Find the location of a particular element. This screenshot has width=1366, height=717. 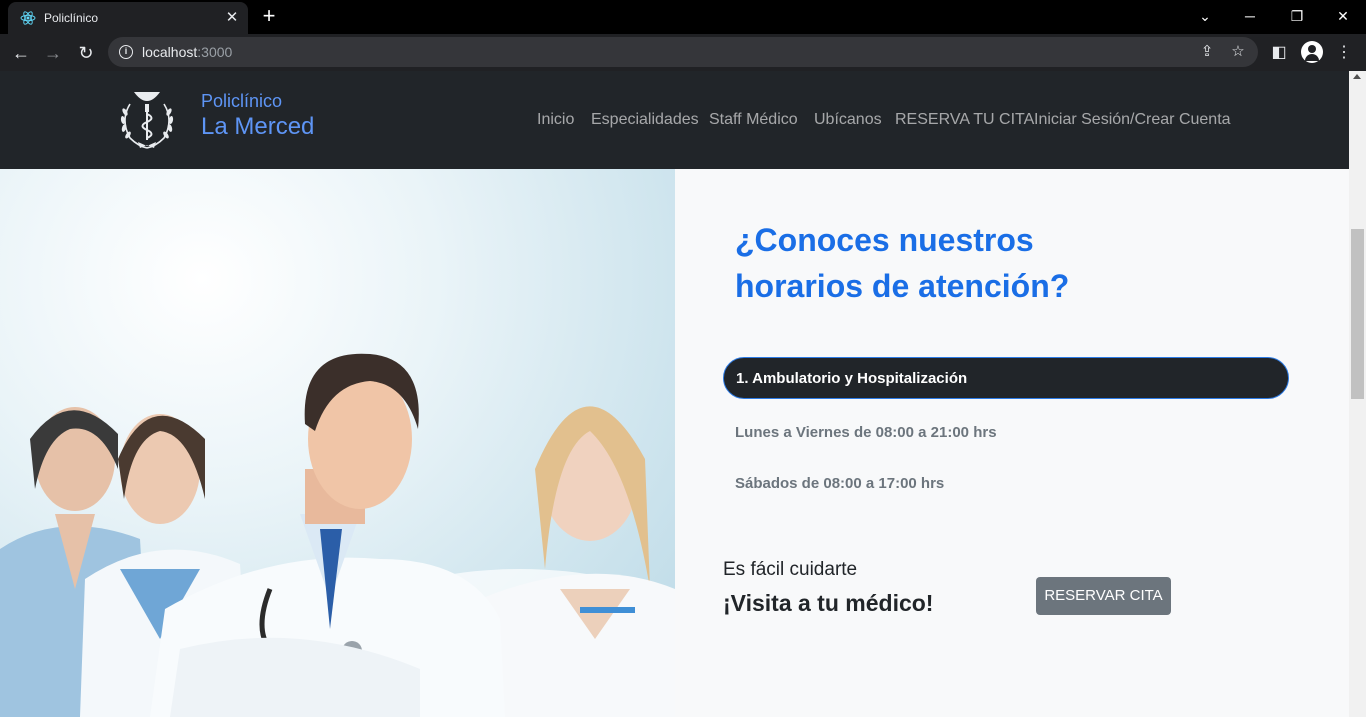

cta-subtitle: Es fácil cuidarte is located at coordinates (790, 569).